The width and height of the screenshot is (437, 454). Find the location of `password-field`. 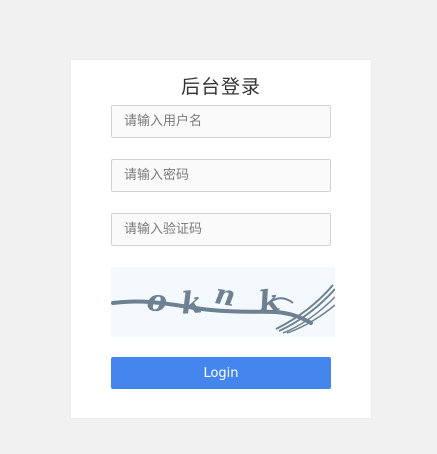

password-field is located at coordinates (221, 175).